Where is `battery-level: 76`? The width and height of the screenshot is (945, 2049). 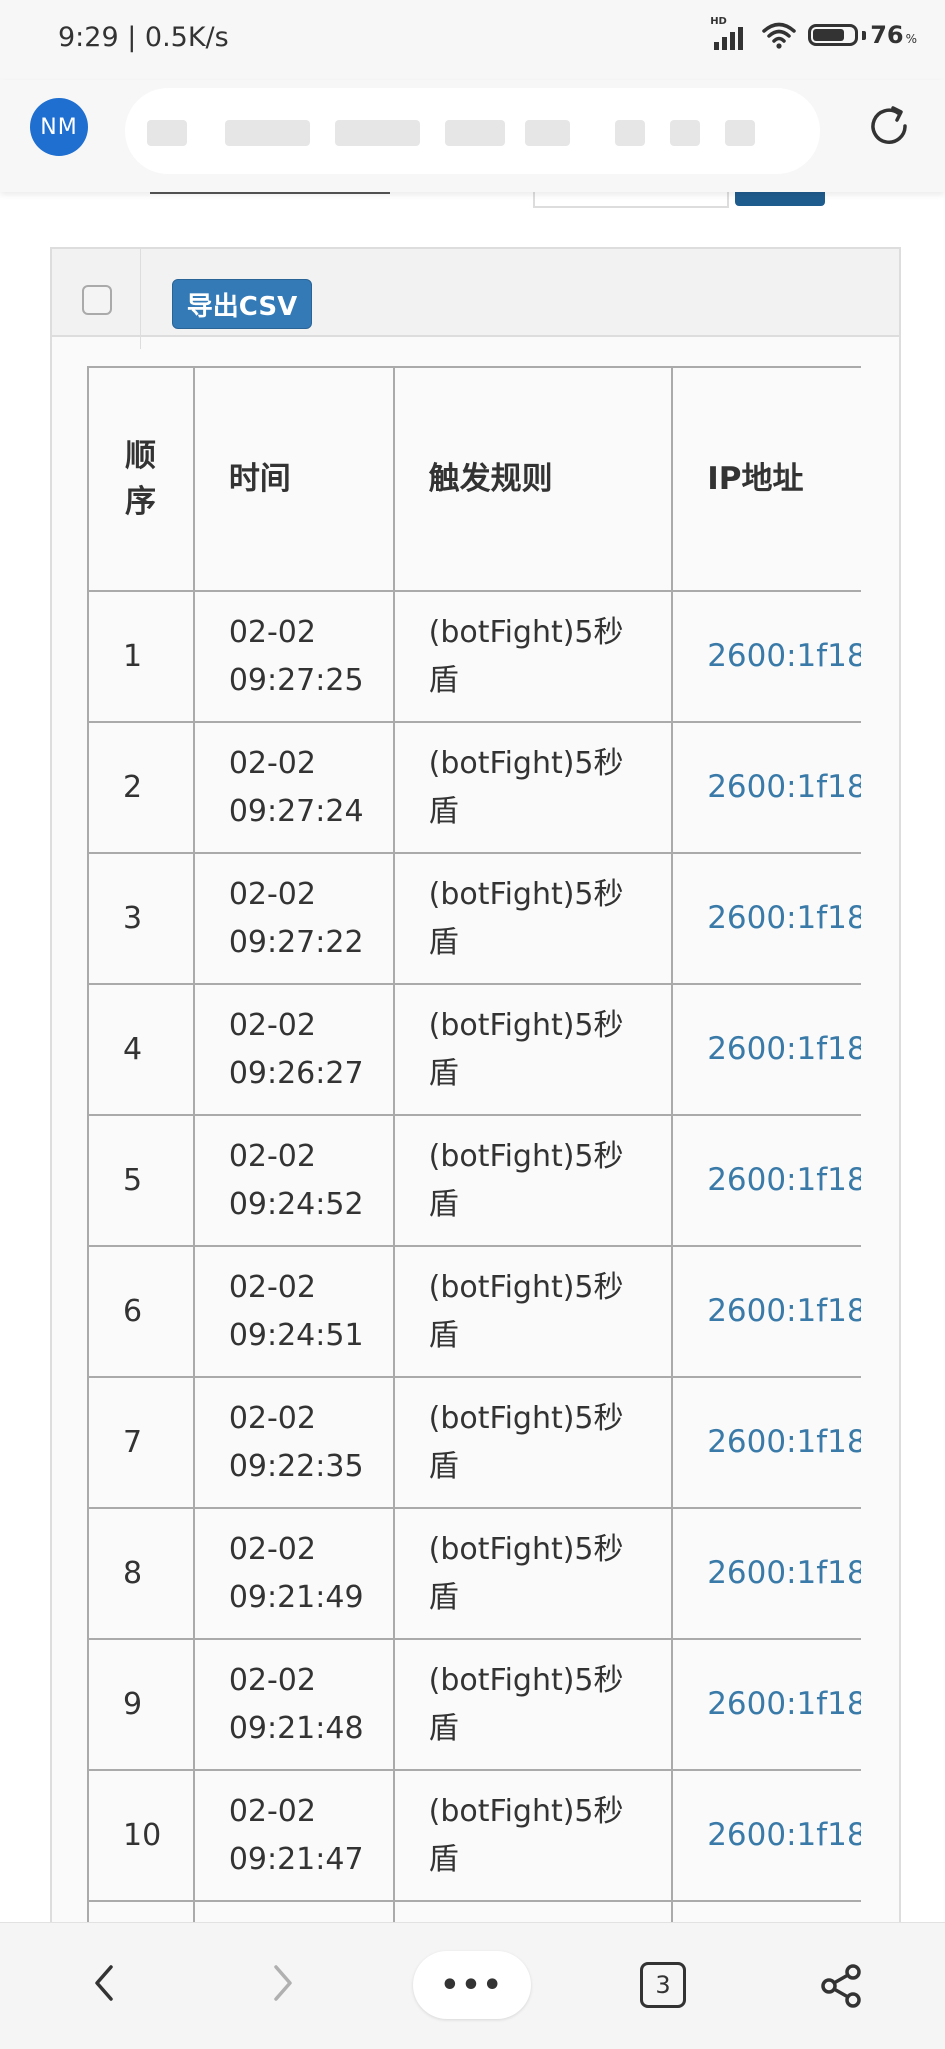 battery-level: 76 is located at coordinates (887, 35).